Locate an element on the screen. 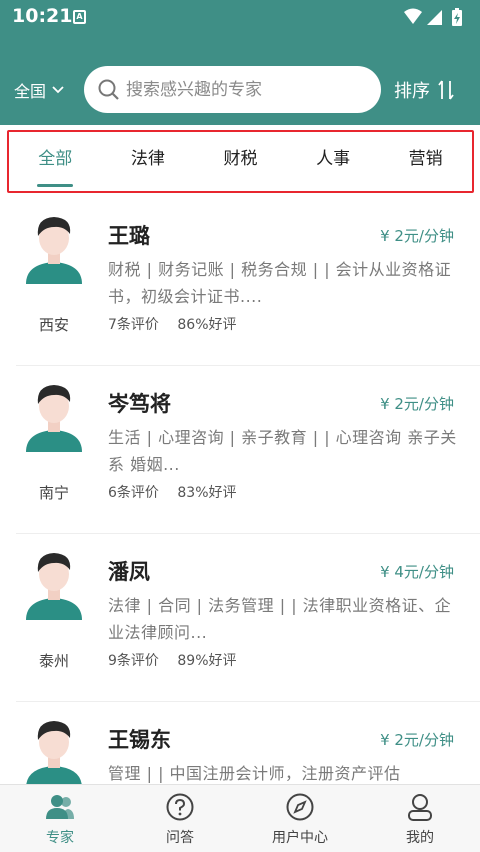 The width and height of the screenshot is (480, 852). question-icon is located at coordinates (180, 807).